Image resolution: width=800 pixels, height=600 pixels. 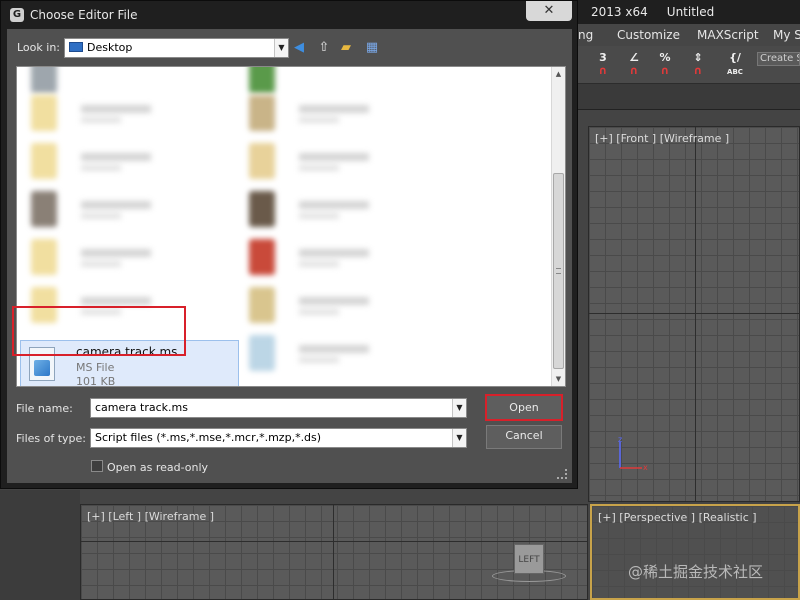 I want to click on file-name-field: camera track.ms ▼, so click(x=278, y=408).